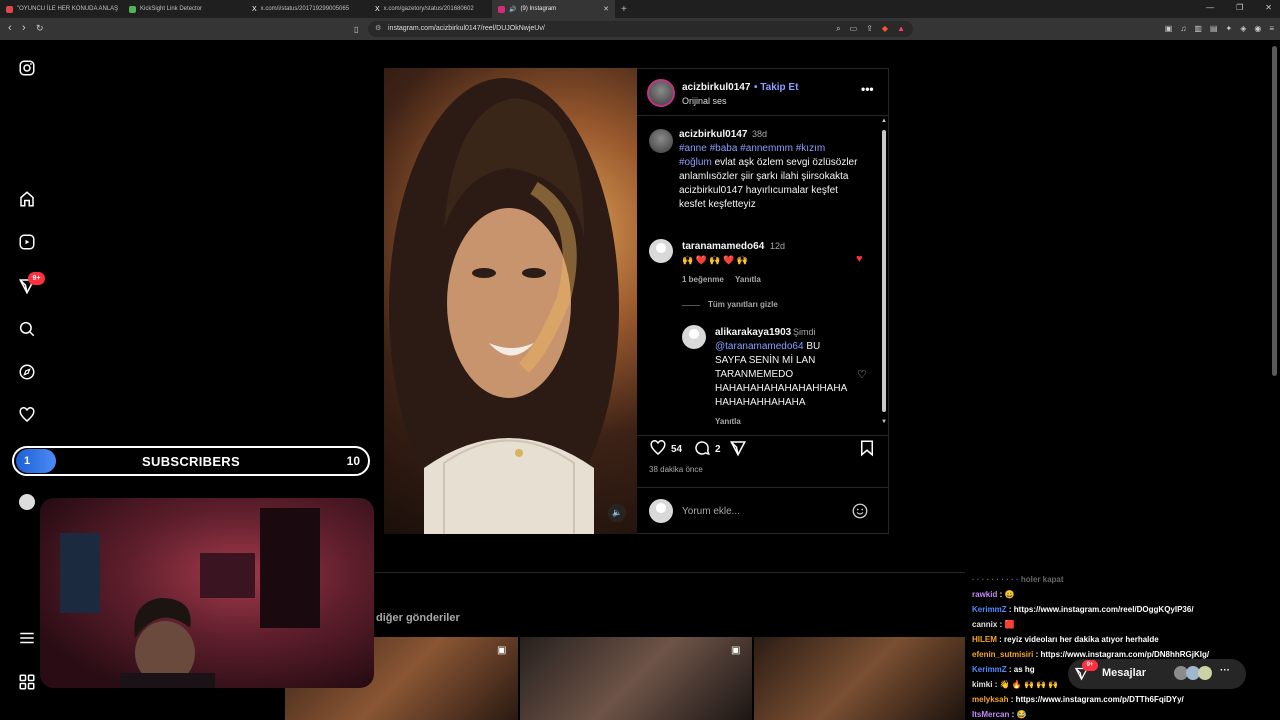  Describe the element at coordinates (984, 594) in the screenshot. I see `chat-username: rawkid` at that location.